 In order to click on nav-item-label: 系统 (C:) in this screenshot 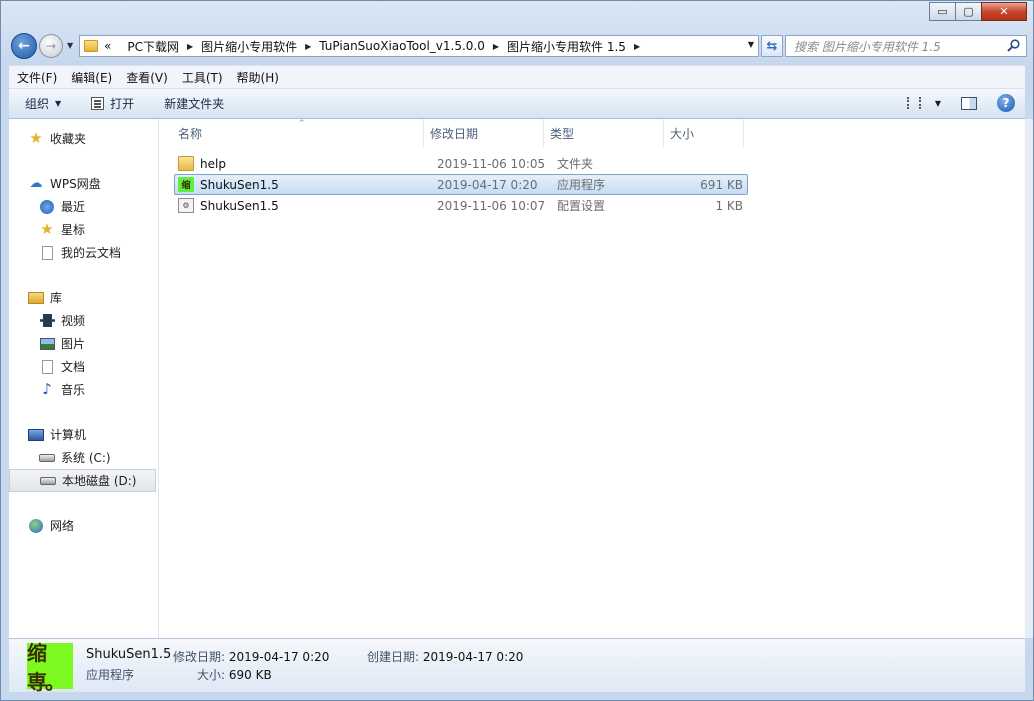, I will do `click(86, 458)`.